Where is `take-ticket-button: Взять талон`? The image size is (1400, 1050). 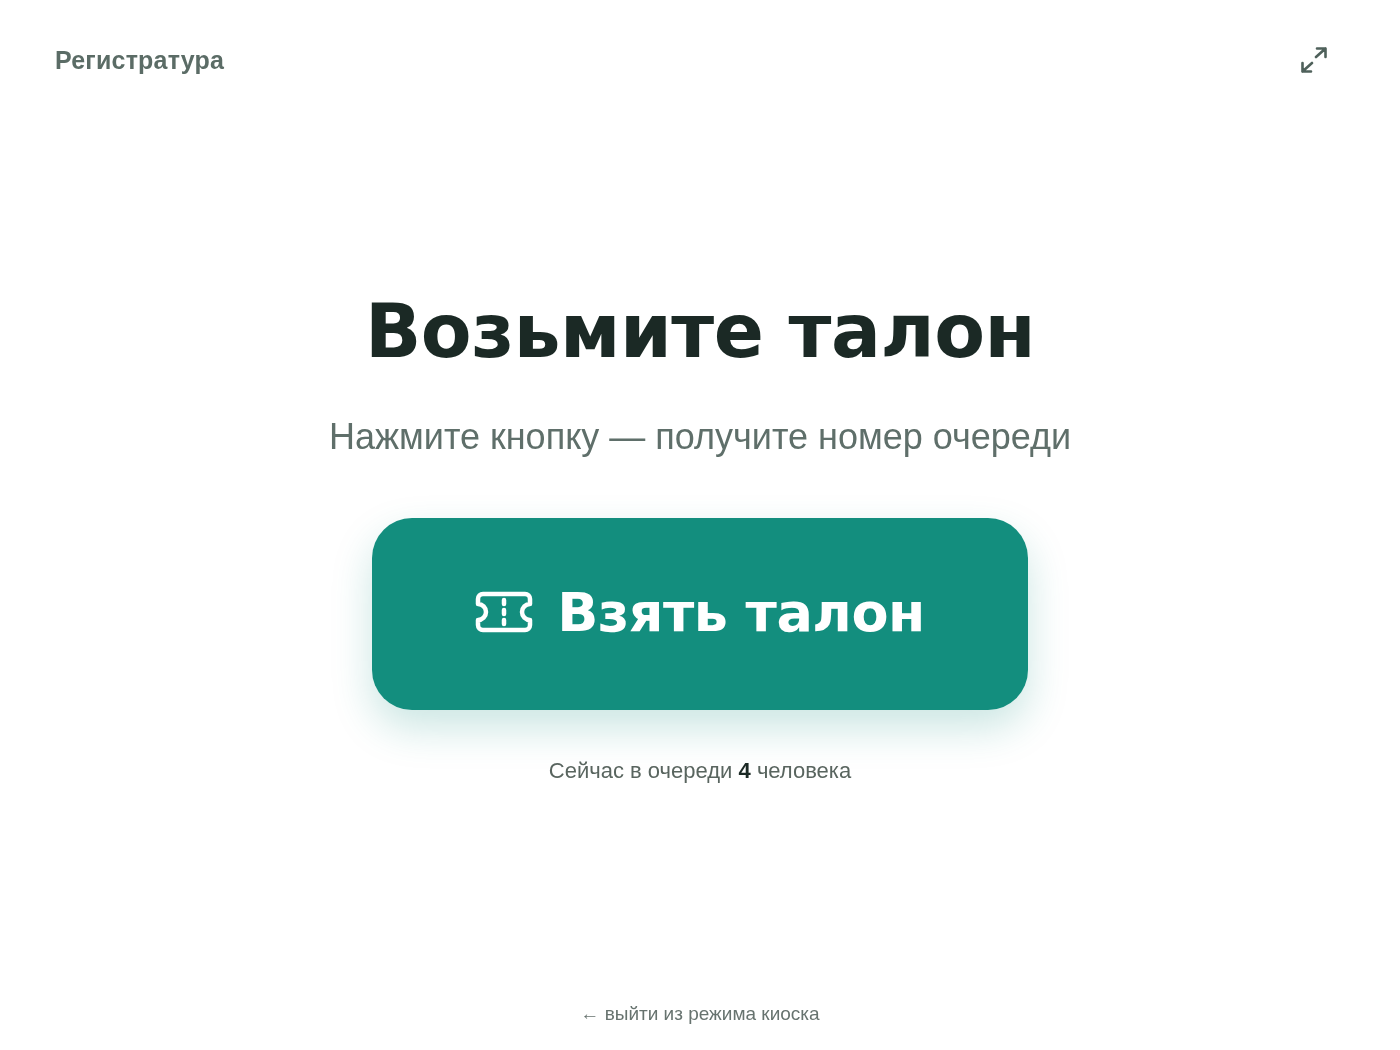
take-ticket-button: Взять талон is located at coordinates (700, 614).